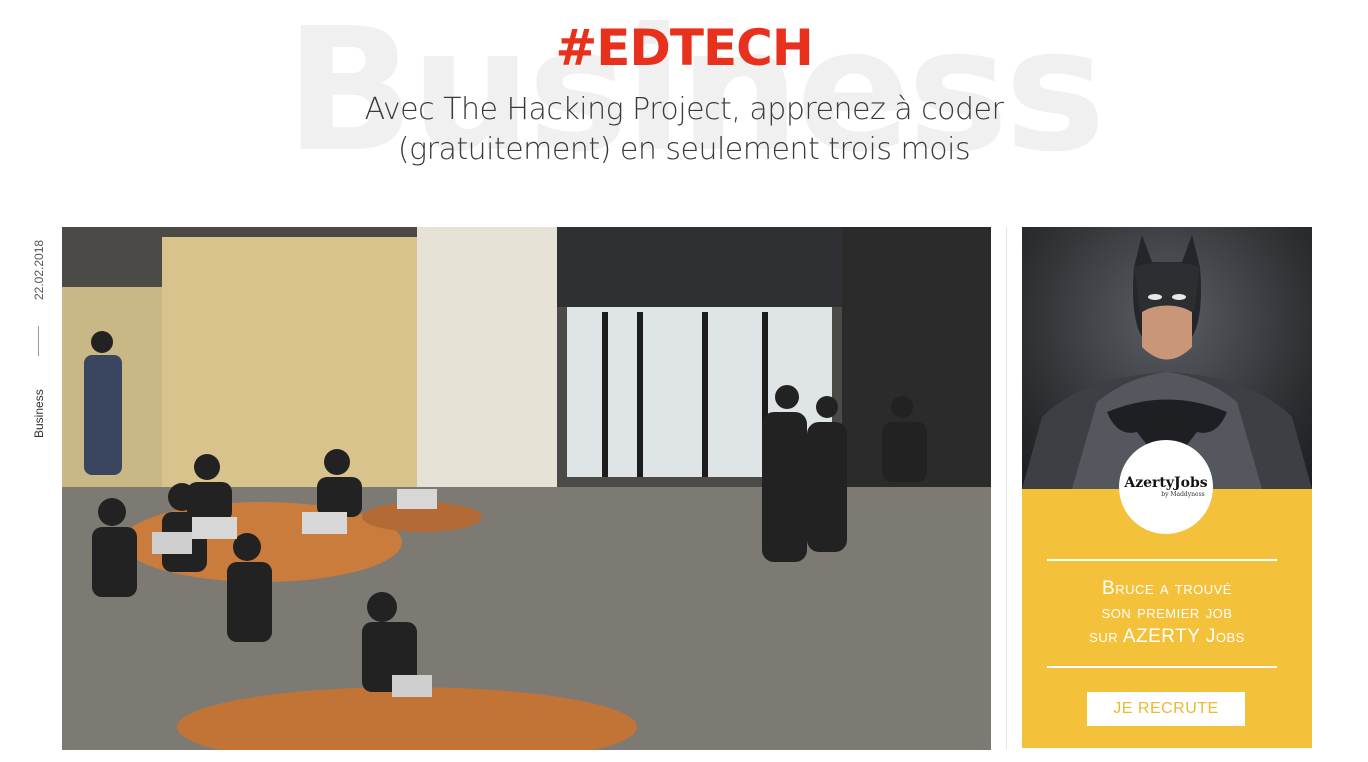  Describe the element at coordinates (1183, 494) in the screenshot. I see `logo-subtitle: by Maddyness` at that location.